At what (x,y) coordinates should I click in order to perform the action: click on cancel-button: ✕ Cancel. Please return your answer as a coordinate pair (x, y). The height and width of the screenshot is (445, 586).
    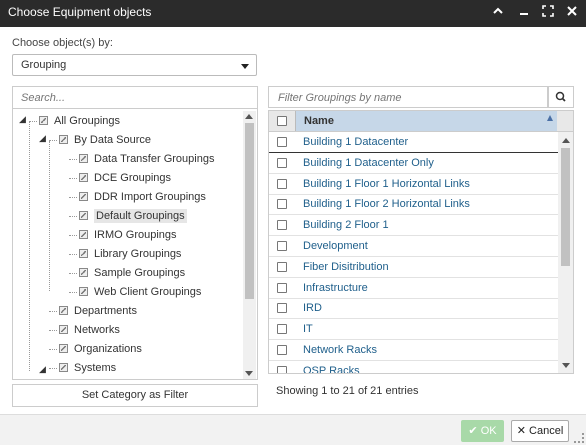
    Looking at the image, I should click on (540, 431).